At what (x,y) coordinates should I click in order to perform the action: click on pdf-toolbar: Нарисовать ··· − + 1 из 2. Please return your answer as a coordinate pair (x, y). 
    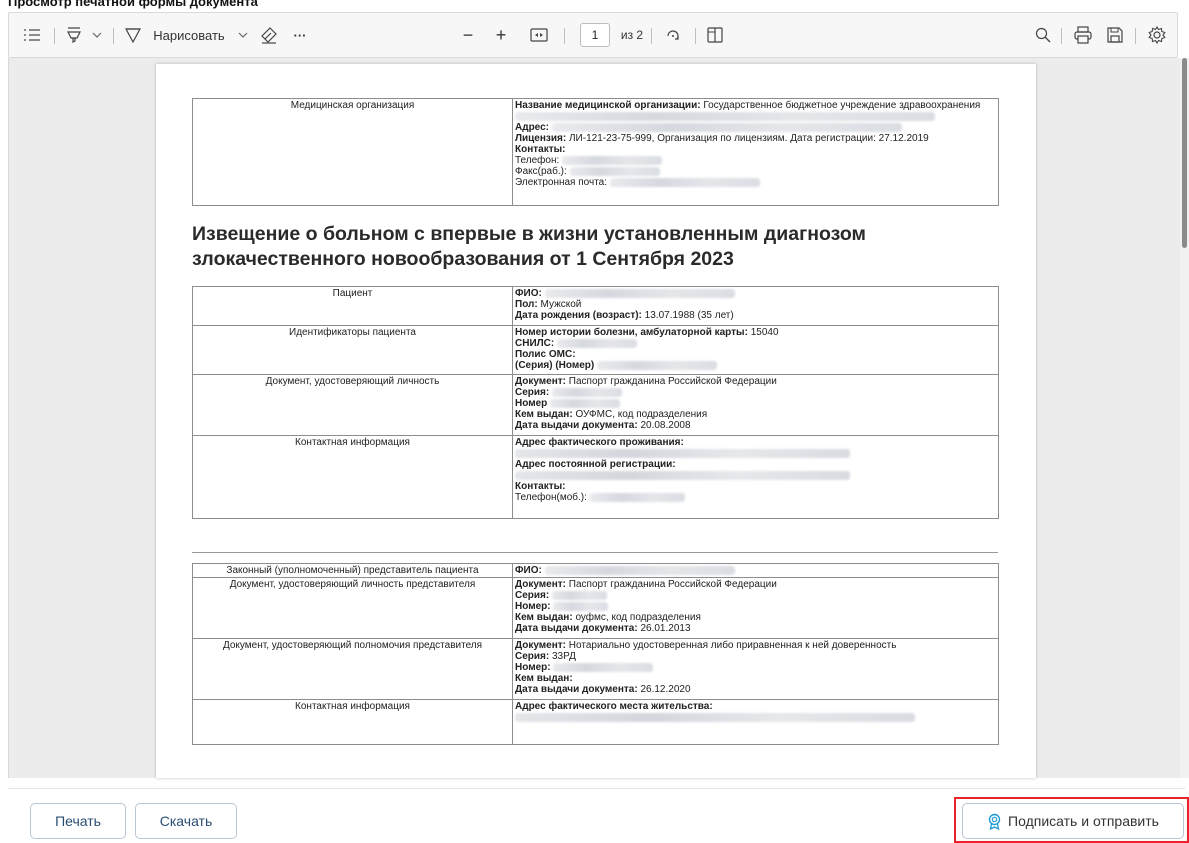
    Looking at the image, I should click on (593, 35).